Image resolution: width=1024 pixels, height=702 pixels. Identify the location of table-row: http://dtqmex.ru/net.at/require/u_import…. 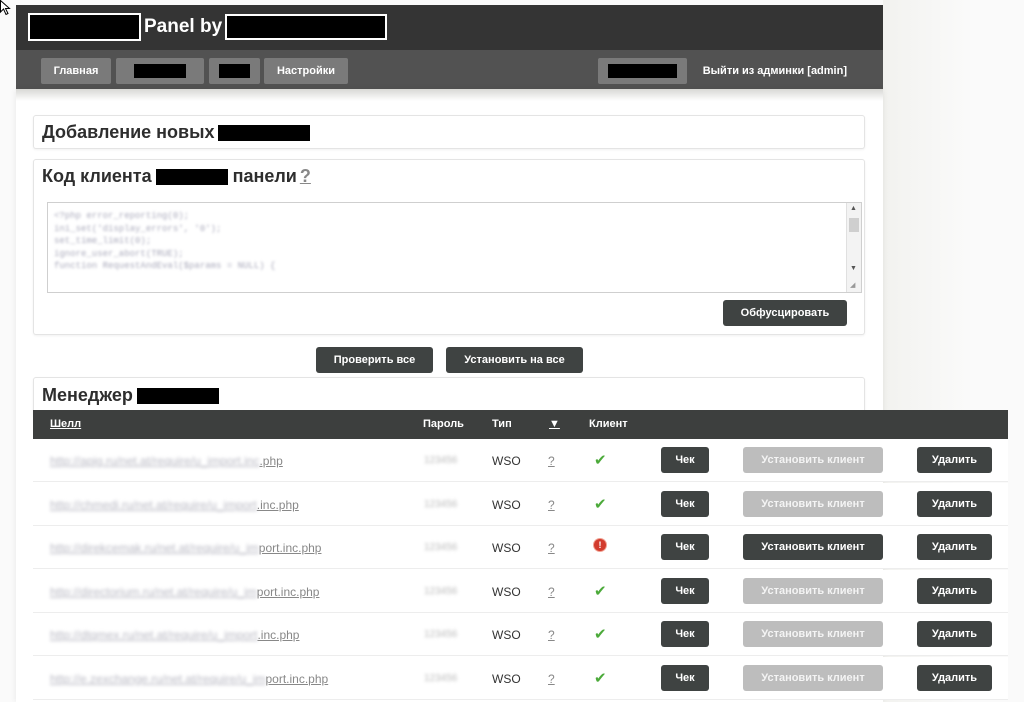
(520, 634).